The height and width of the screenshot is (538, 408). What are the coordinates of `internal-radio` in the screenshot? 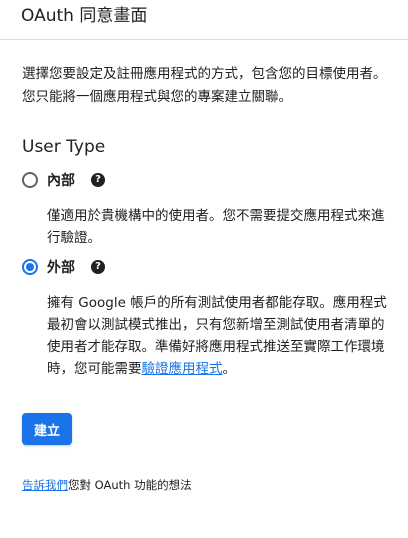 It's located at (30, 180).